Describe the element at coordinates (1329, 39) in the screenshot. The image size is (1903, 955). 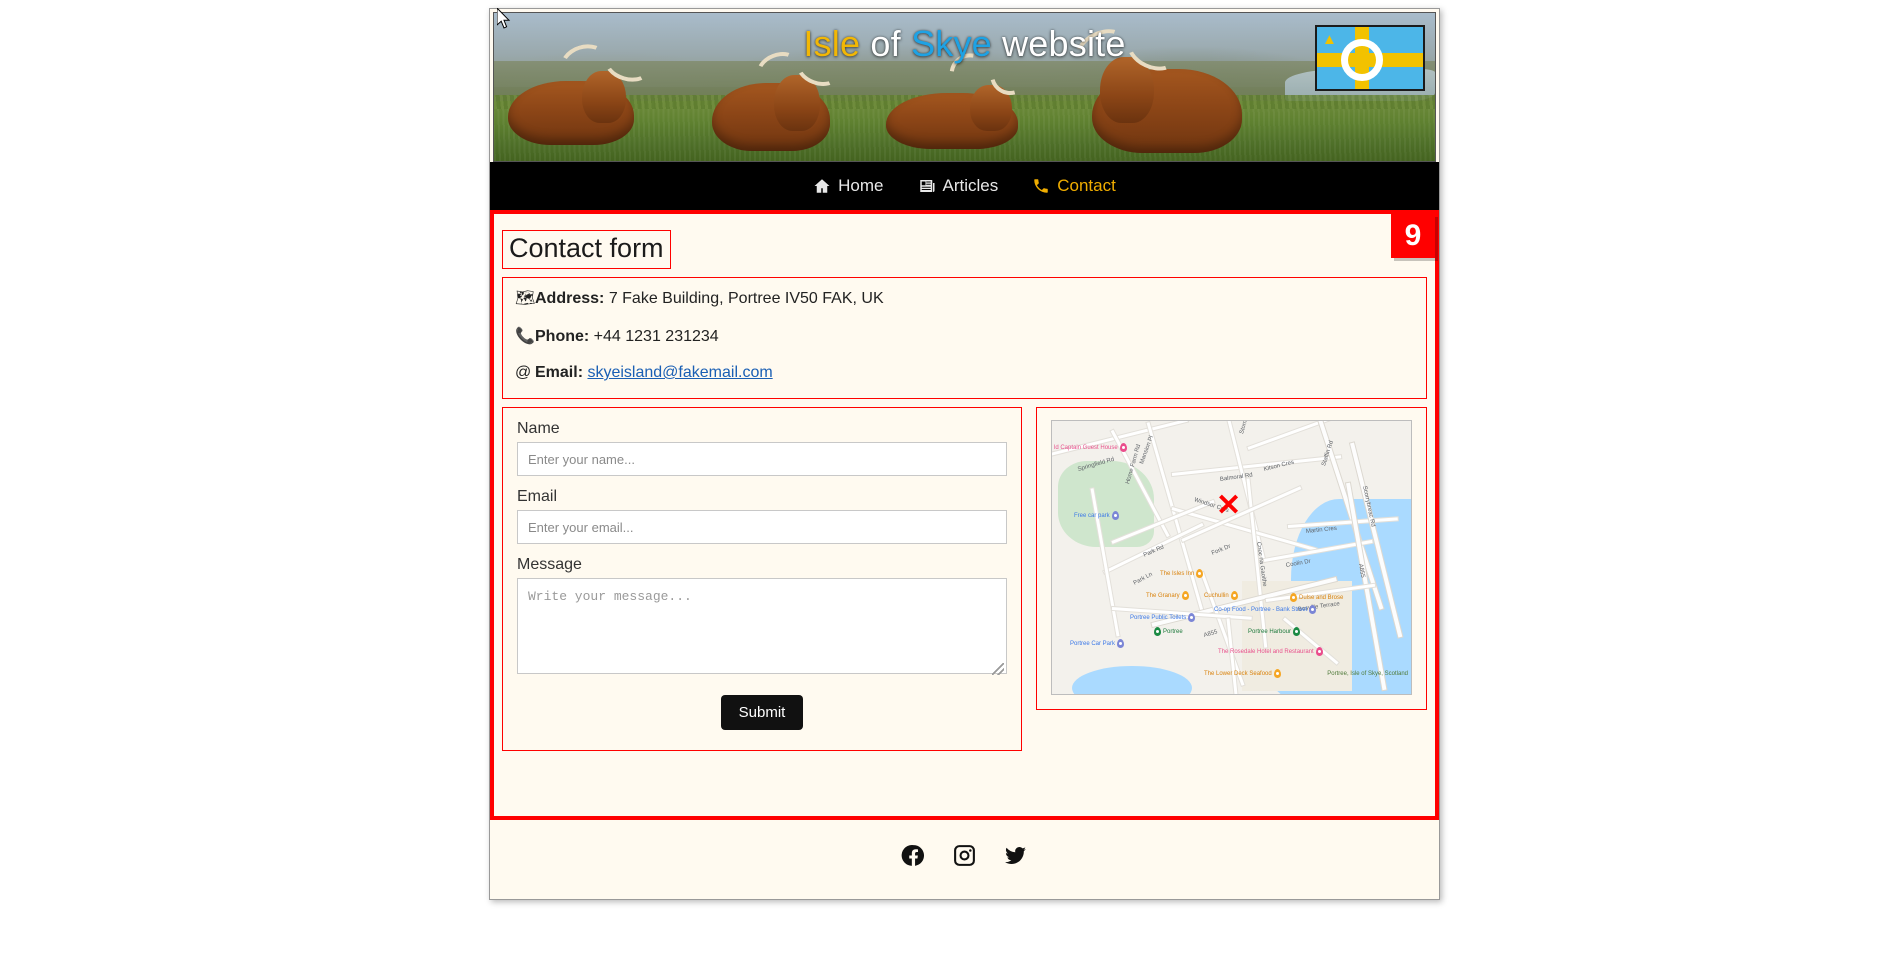
I see `longship-icon: ▲` at that location.